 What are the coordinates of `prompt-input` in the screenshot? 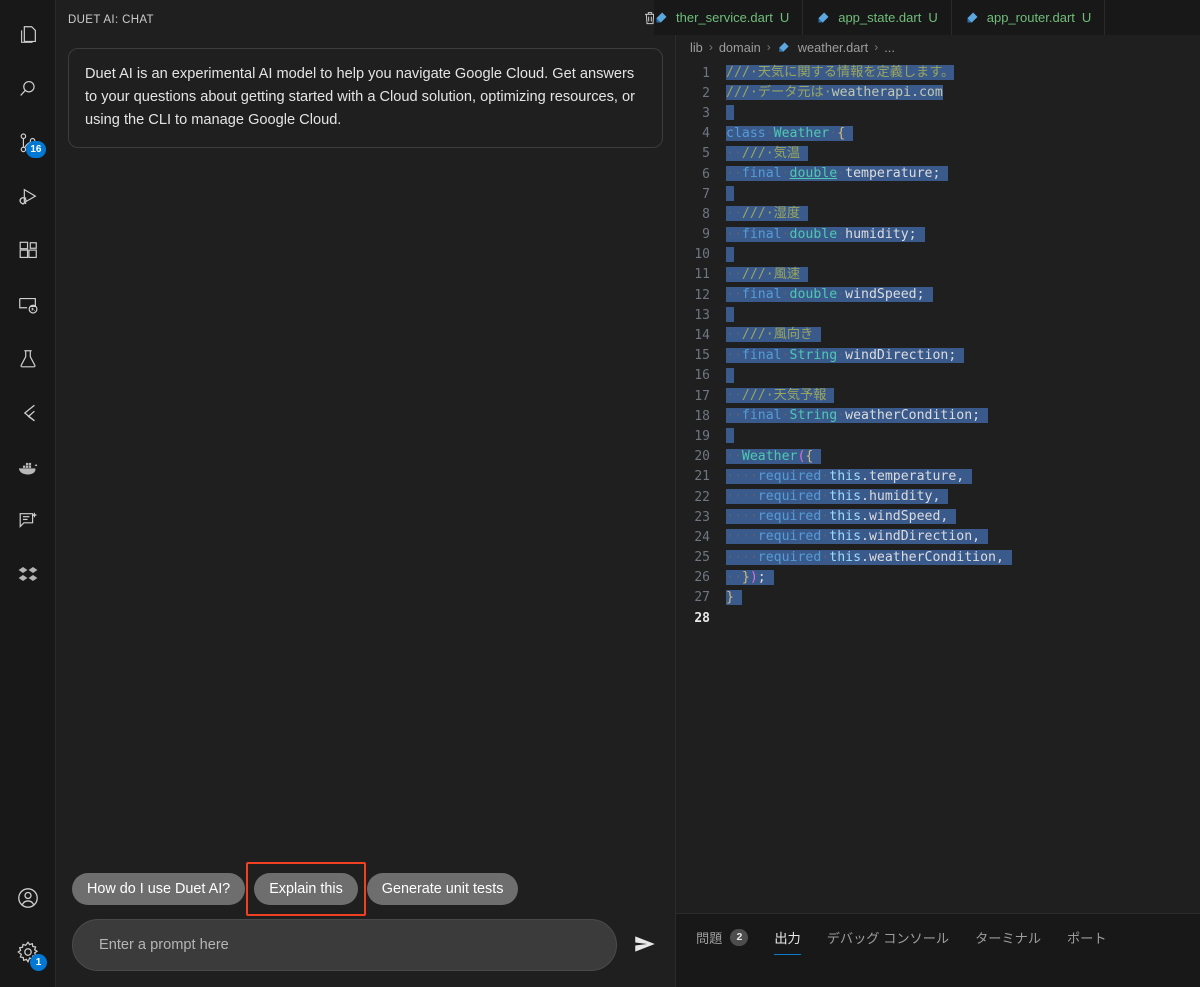 It's located at (344, 945).